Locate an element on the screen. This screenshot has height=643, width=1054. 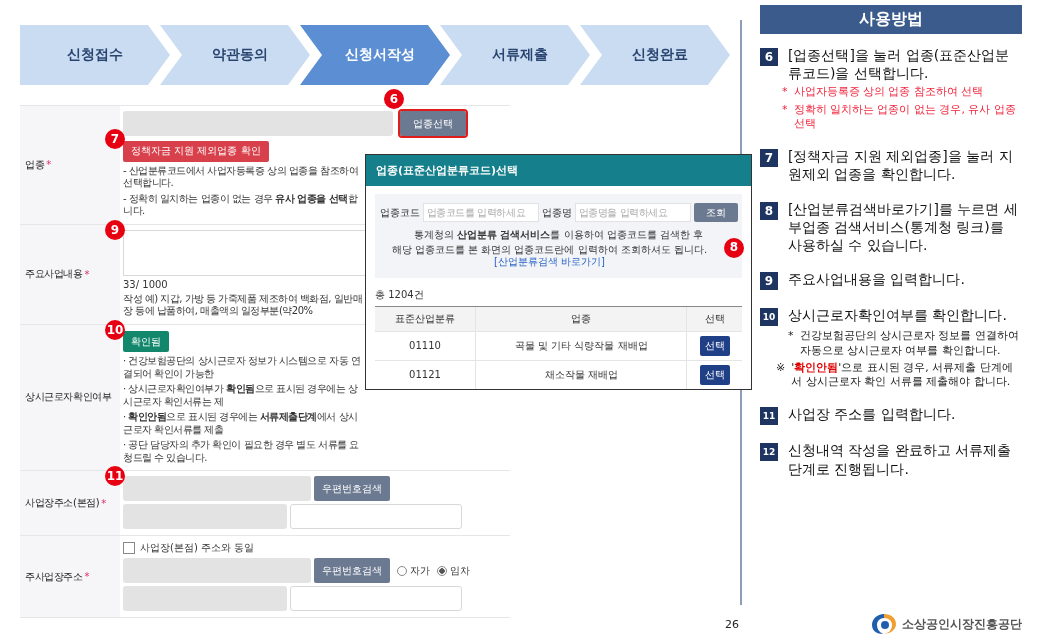
guide-title: 사용방법 is located at coordinates (891, 19).